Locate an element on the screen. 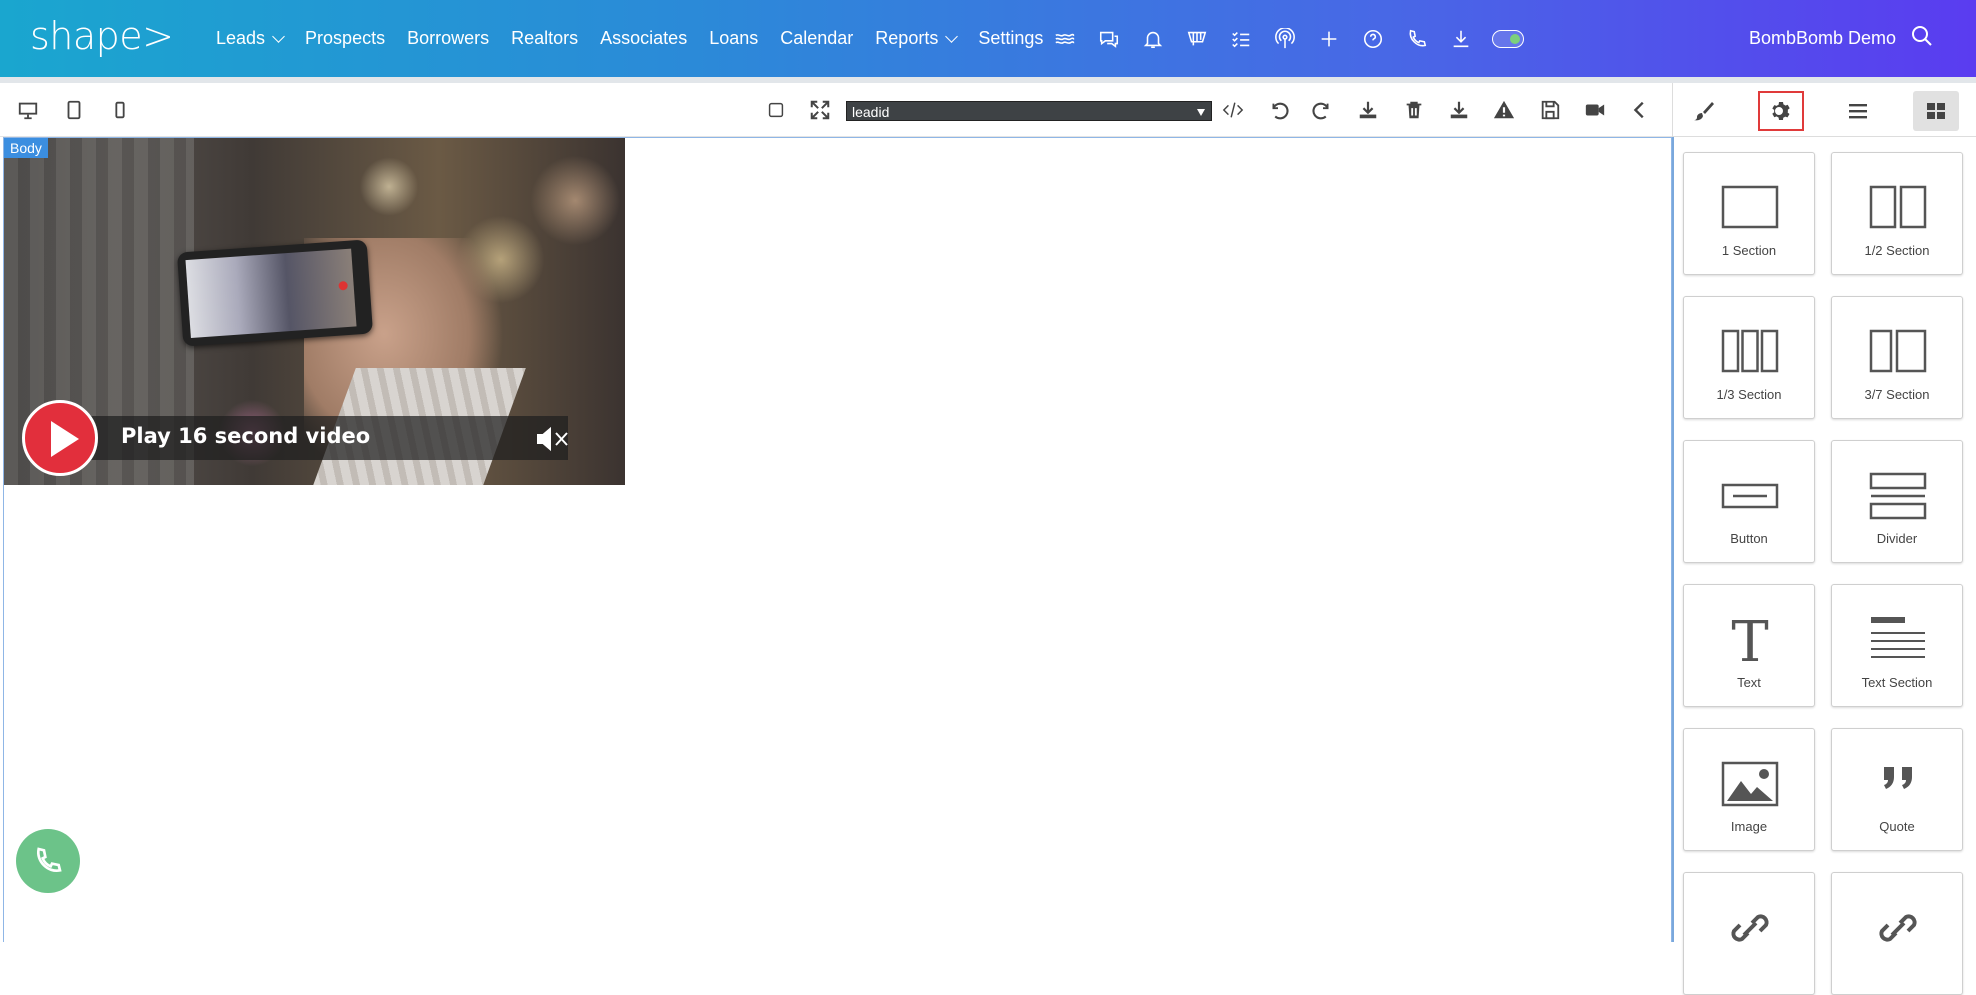  gear-icon is located at coordinates (1781, 111).